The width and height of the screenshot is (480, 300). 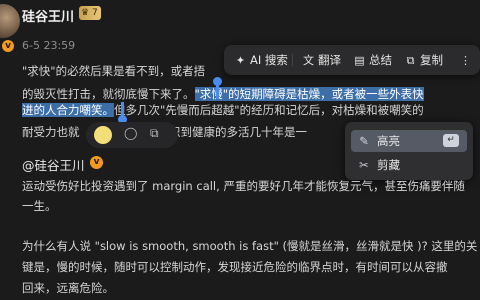 What do you see at coordinates (39, 206) in the screenshot?
I see `quote-line-2: 一生。` at bounding box center [39, 206].